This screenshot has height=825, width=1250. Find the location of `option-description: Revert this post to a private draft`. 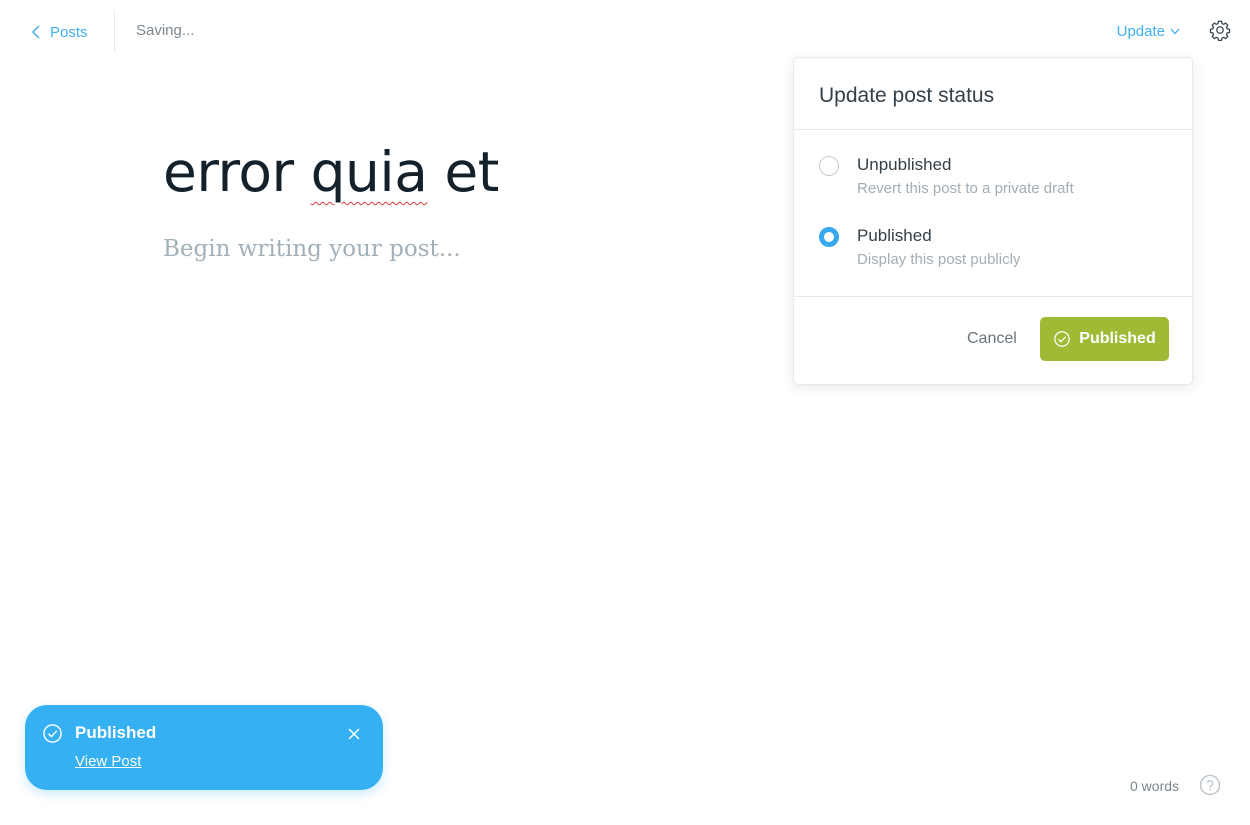

option-description: Revert this post to a private draft is located at coordinates (965, 188).